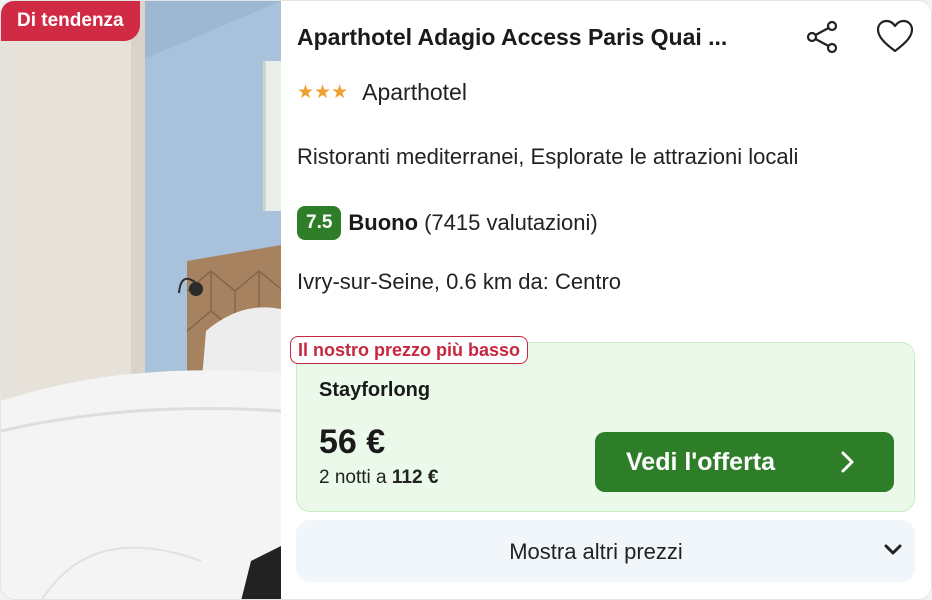 Image resolution: width=932 pixels, height=600 pixels. What do you see at coordinates (323, 92) in the screenshot?
I see `star-rating: ★★★` at bounding box center [323, 92].